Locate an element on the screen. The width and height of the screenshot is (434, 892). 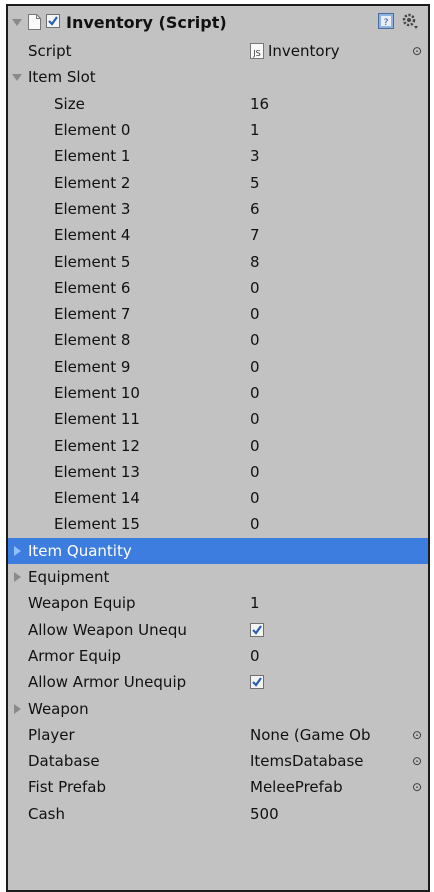
item-slot-element-row: Element 3 6 is located at coordinates (218, 209).